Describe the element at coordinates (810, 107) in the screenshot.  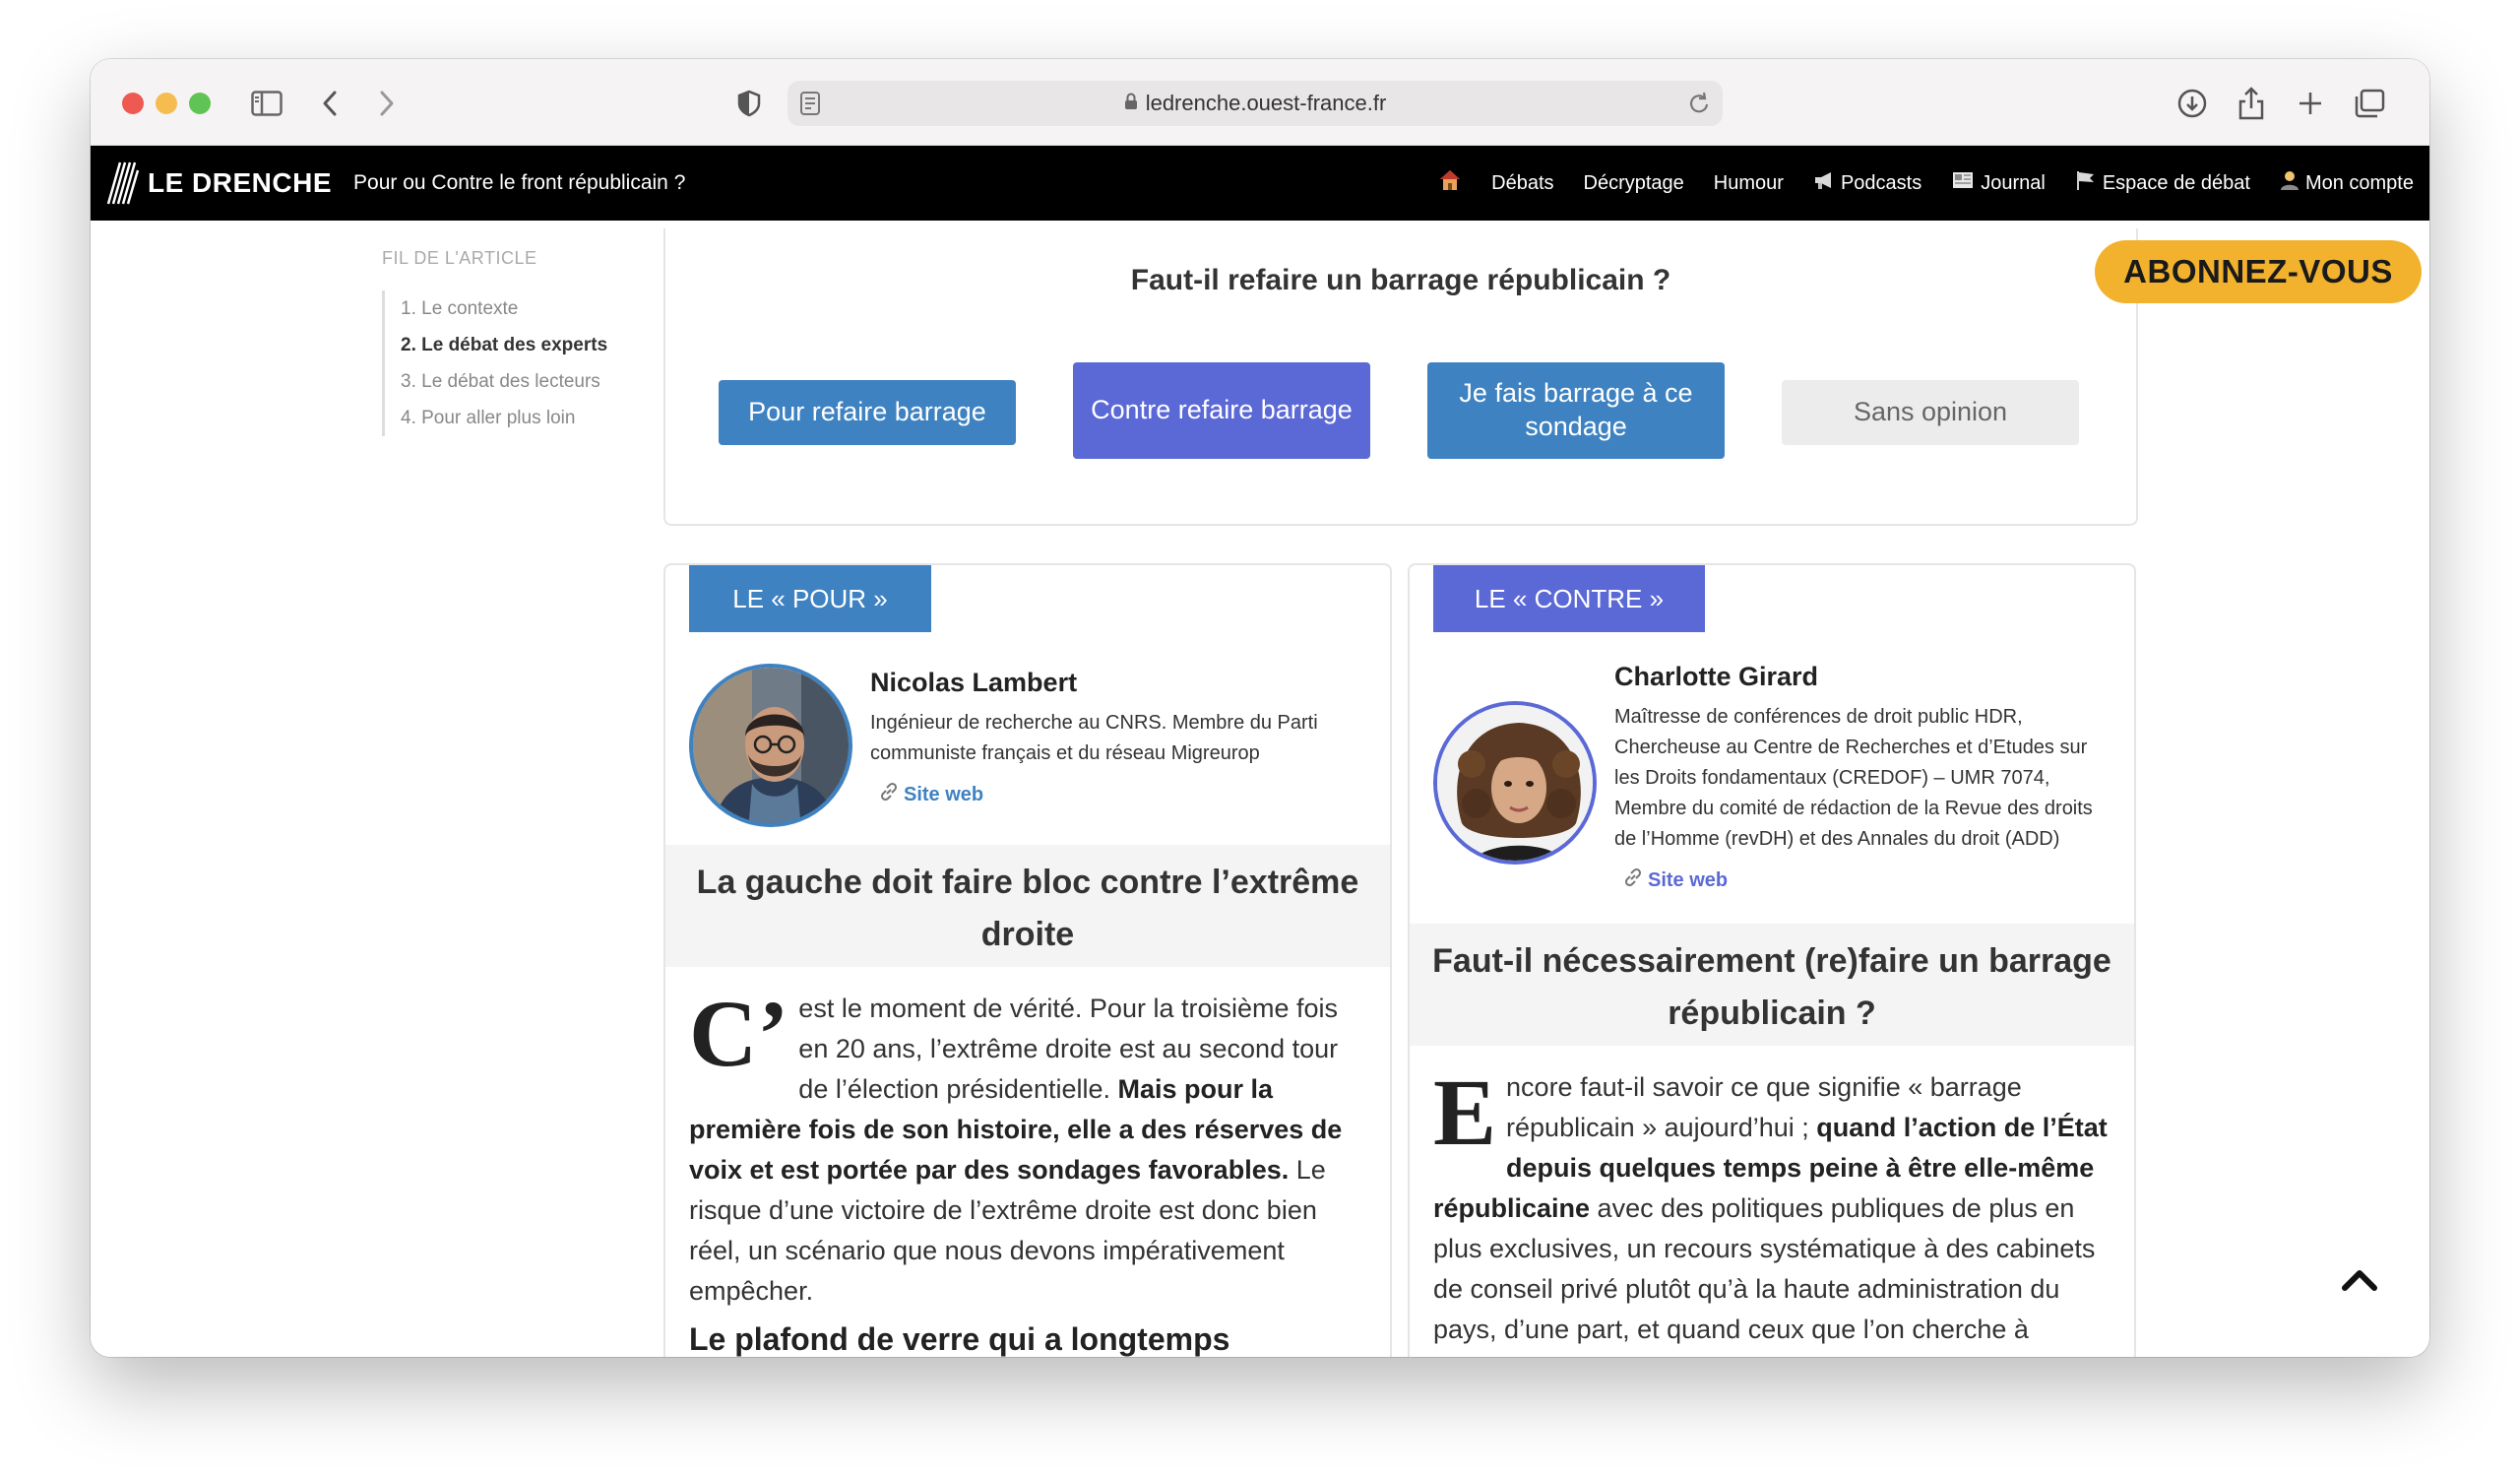
I see `reader-view-icon` at that location.